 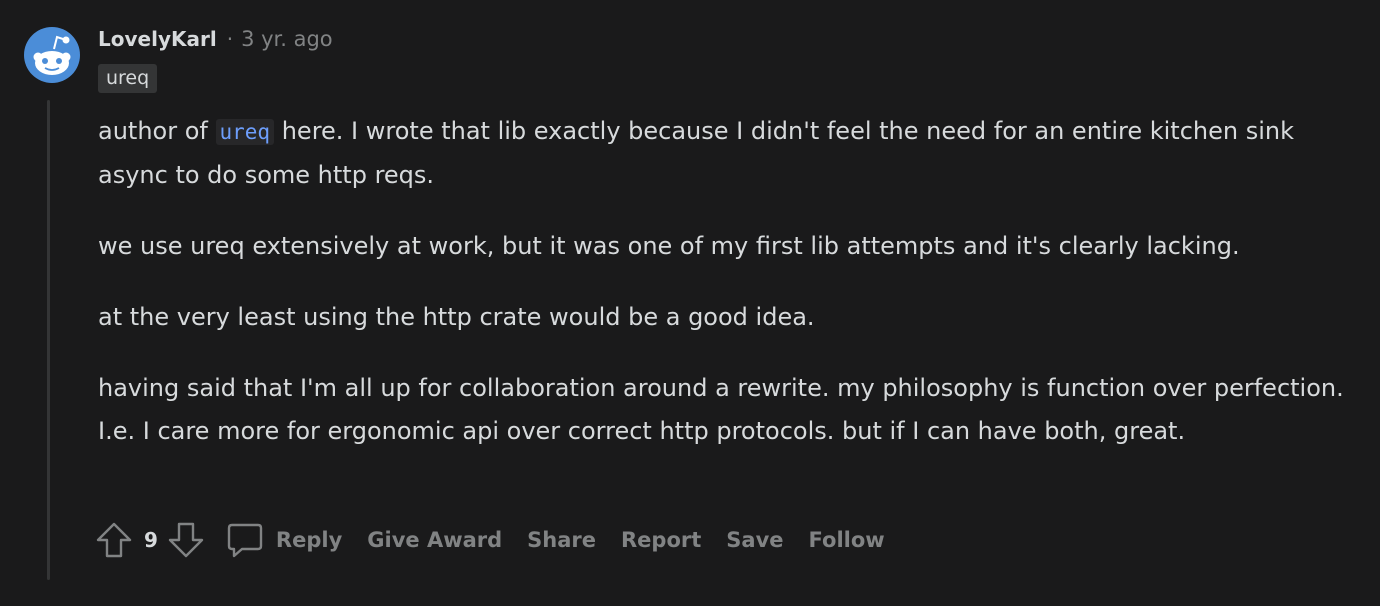 What do you see at coordinates (309, 540) in the screenshot?
I see `reply-label: Reply` at bounding box center [309, 540].